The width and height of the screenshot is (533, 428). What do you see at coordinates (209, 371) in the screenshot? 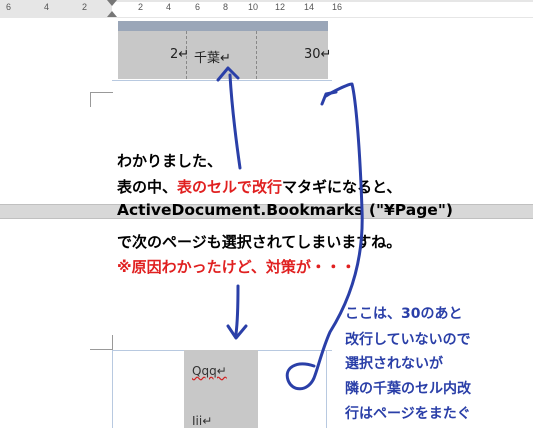
I see `table-cell-text: Qqq↵` at bounding box center [209, 371].